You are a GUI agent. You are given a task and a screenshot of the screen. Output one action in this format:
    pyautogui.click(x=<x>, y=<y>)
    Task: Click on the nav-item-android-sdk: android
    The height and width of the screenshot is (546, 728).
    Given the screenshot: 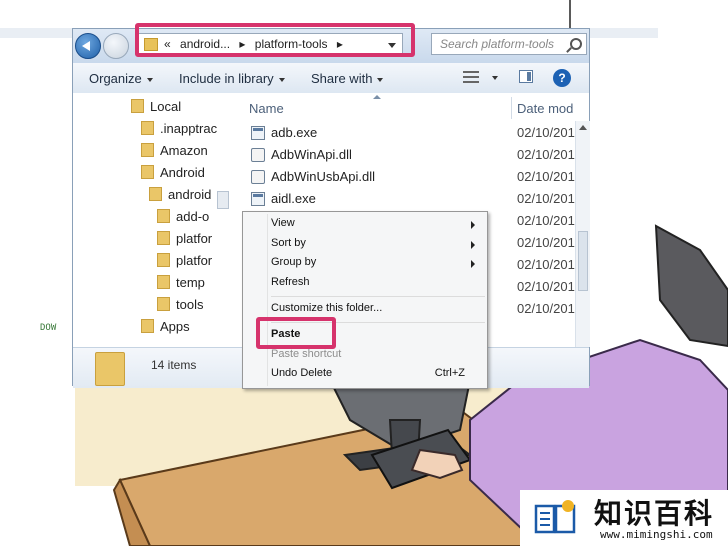 What is the action you would take?
    pyautogui.click(x=180, y=197)
    